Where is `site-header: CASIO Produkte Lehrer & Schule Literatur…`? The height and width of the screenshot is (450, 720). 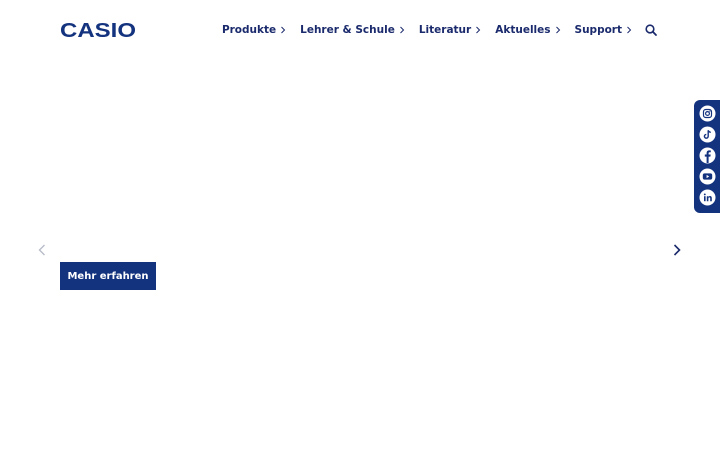
site-header: CASIO Produkte Lehrer & Schule Literatur… is located at coordinates (360, 30).